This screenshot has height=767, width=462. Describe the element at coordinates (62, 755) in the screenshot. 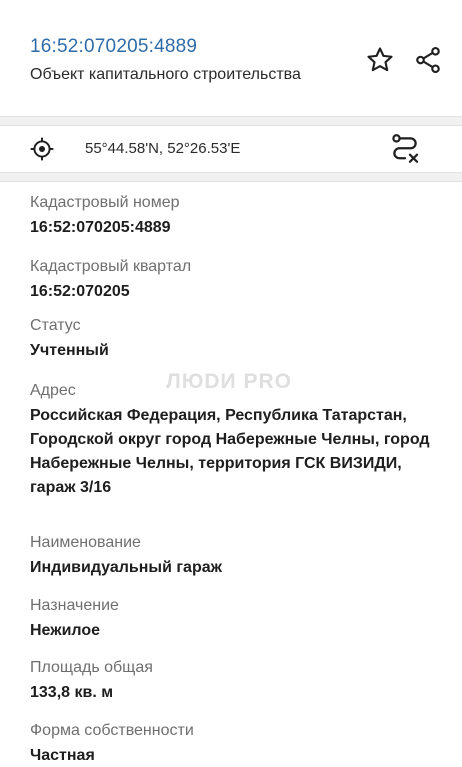

I see `field-value: Частная` at that location.